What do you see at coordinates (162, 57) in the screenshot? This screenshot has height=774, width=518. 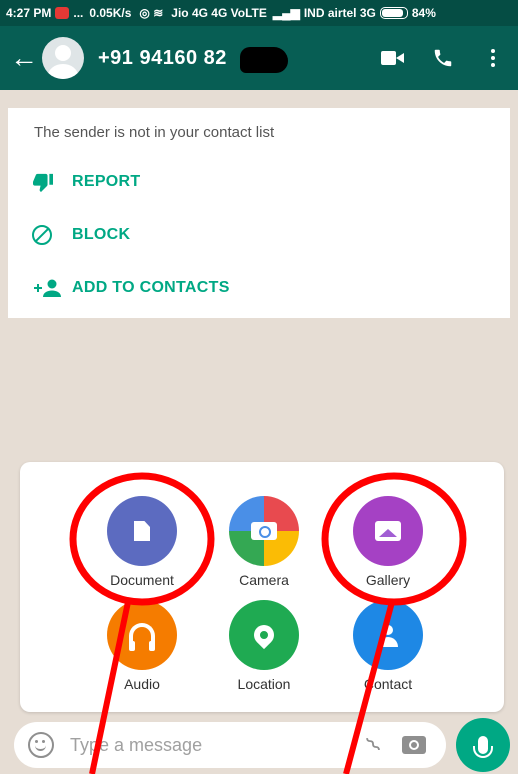 I see `contact-number: +91 94160 82` at bounding box center [162, 57].